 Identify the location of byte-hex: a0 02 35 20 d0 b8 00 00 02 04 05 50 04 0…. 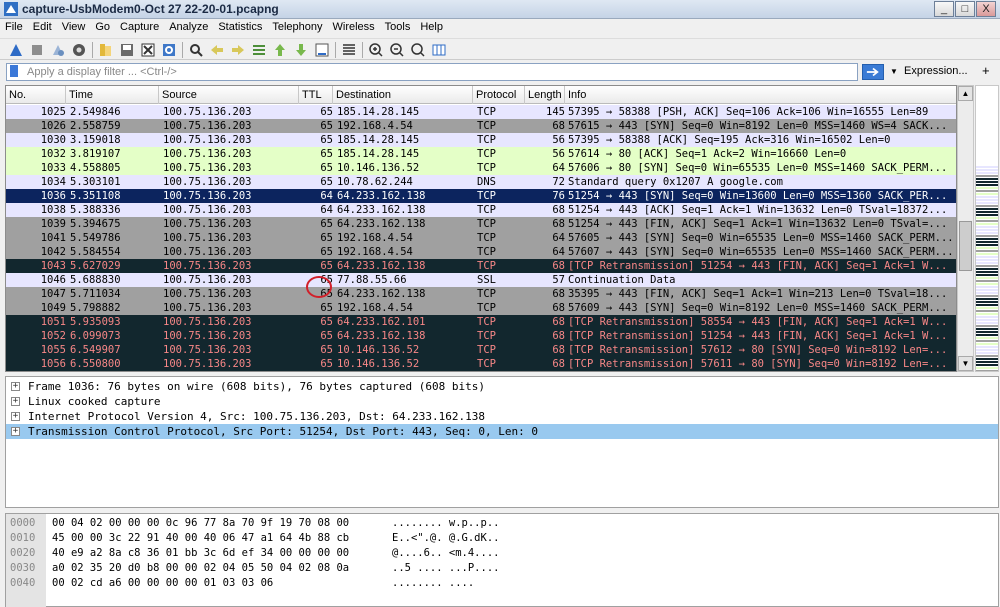
(200, 568).